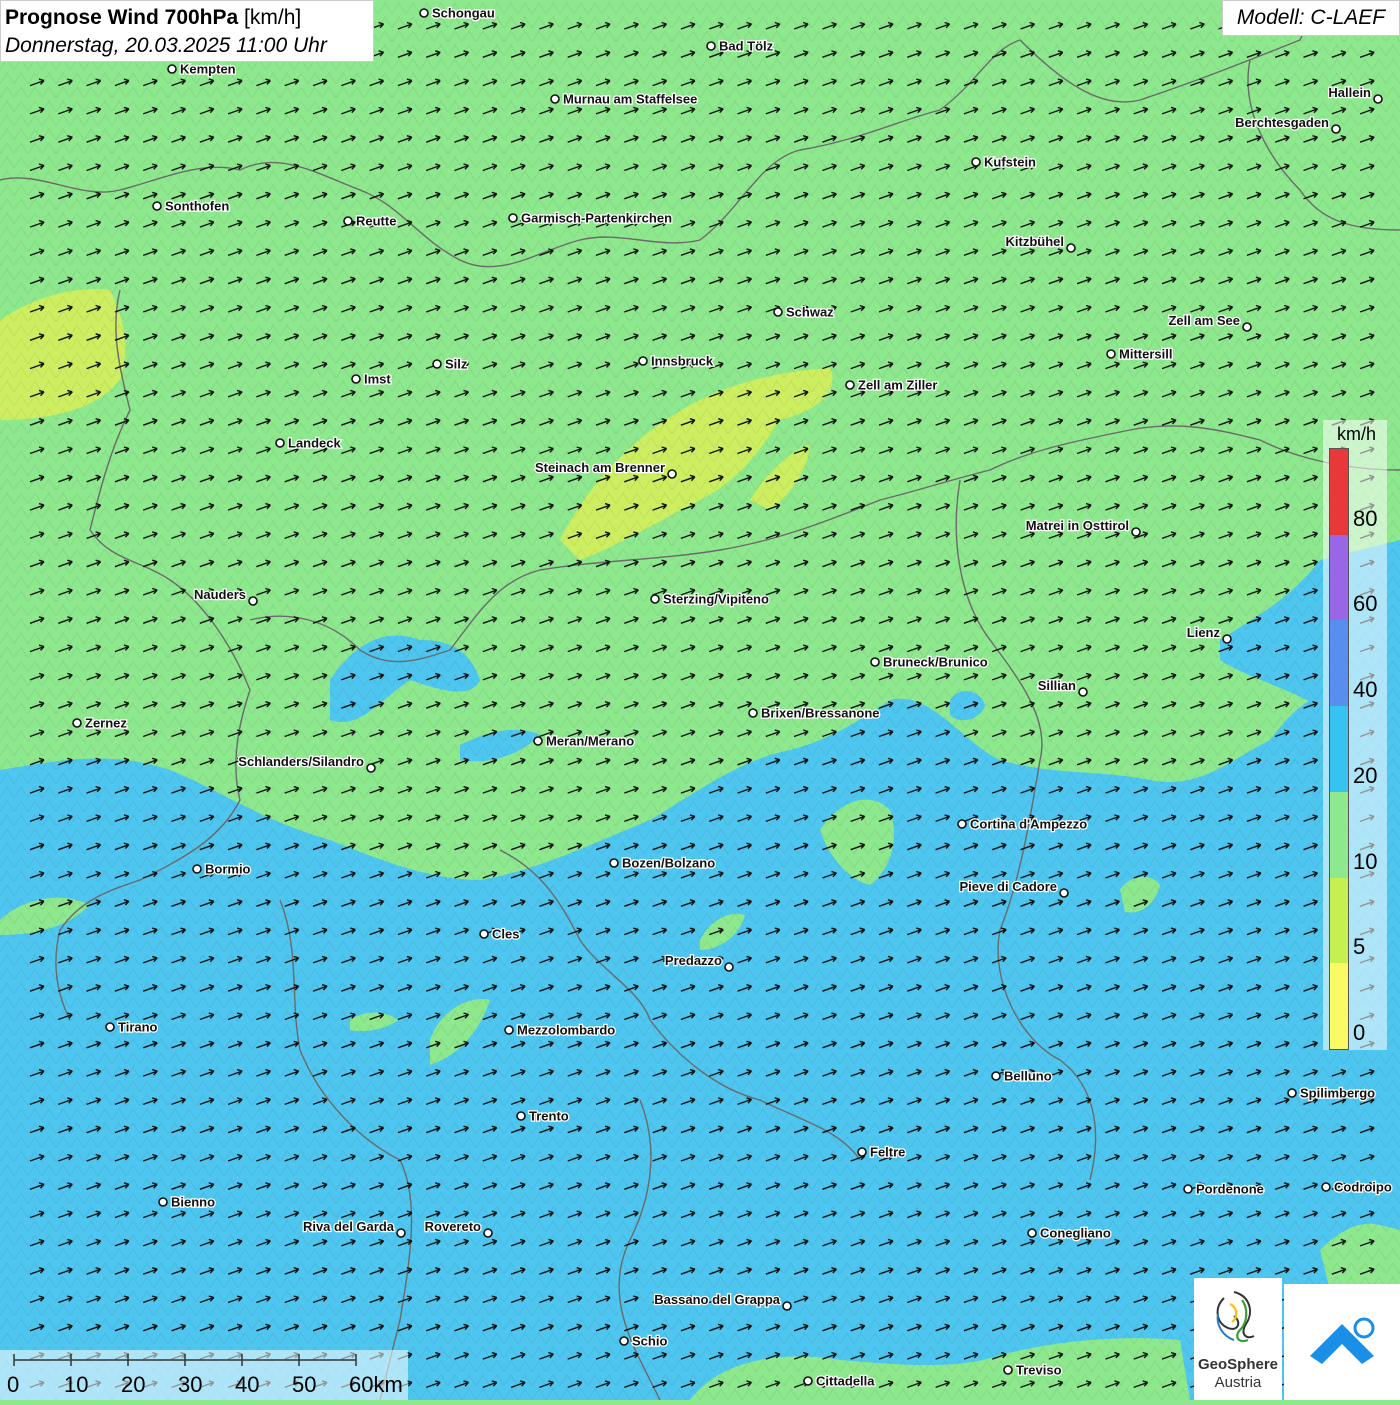 Image resolution: width=1400 pixels, height=1405 pixels. I want to click on city-label: Kitzbühel, so click(1035, 241).